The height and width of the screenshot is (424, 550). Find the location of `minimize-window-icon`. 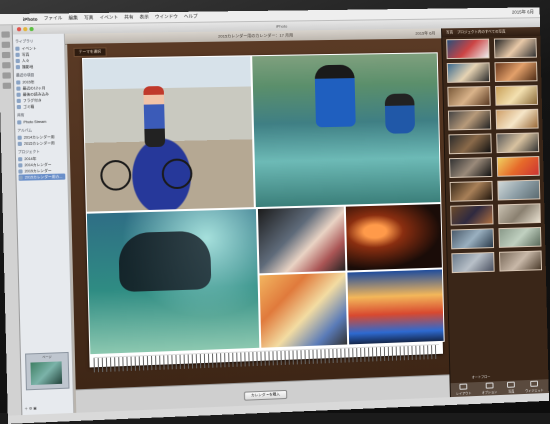

minimize-window-icon is located at coordinates (25, 29).